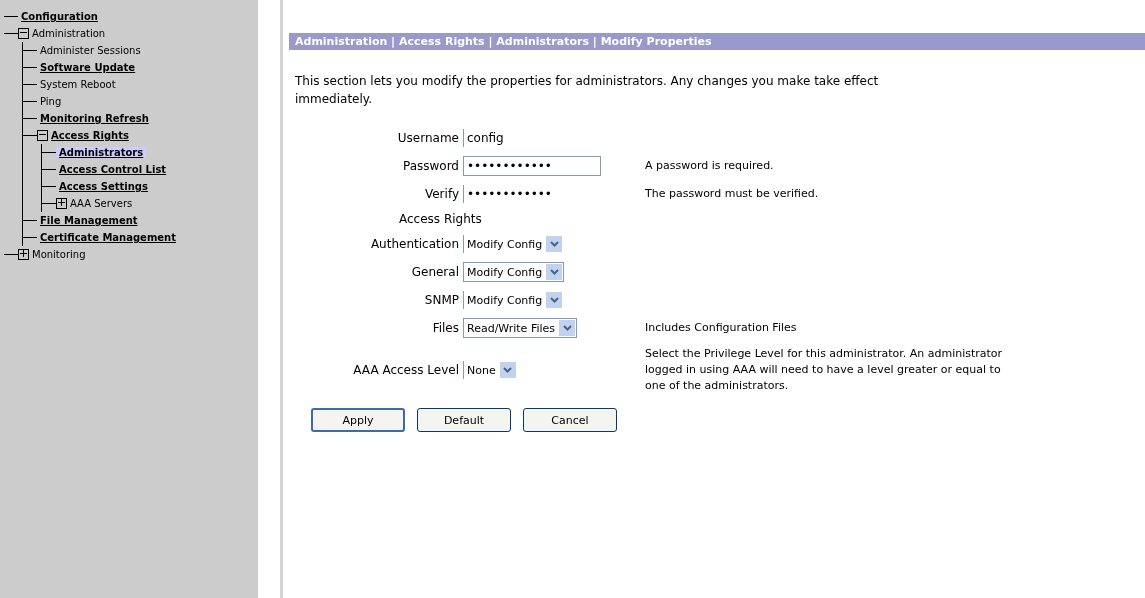 The image size is (1145, 598). What do you see at coordinates (101, 152) in the screenshot?
I see `sidebar-item: Administrators` at bounding box center [101, 152].